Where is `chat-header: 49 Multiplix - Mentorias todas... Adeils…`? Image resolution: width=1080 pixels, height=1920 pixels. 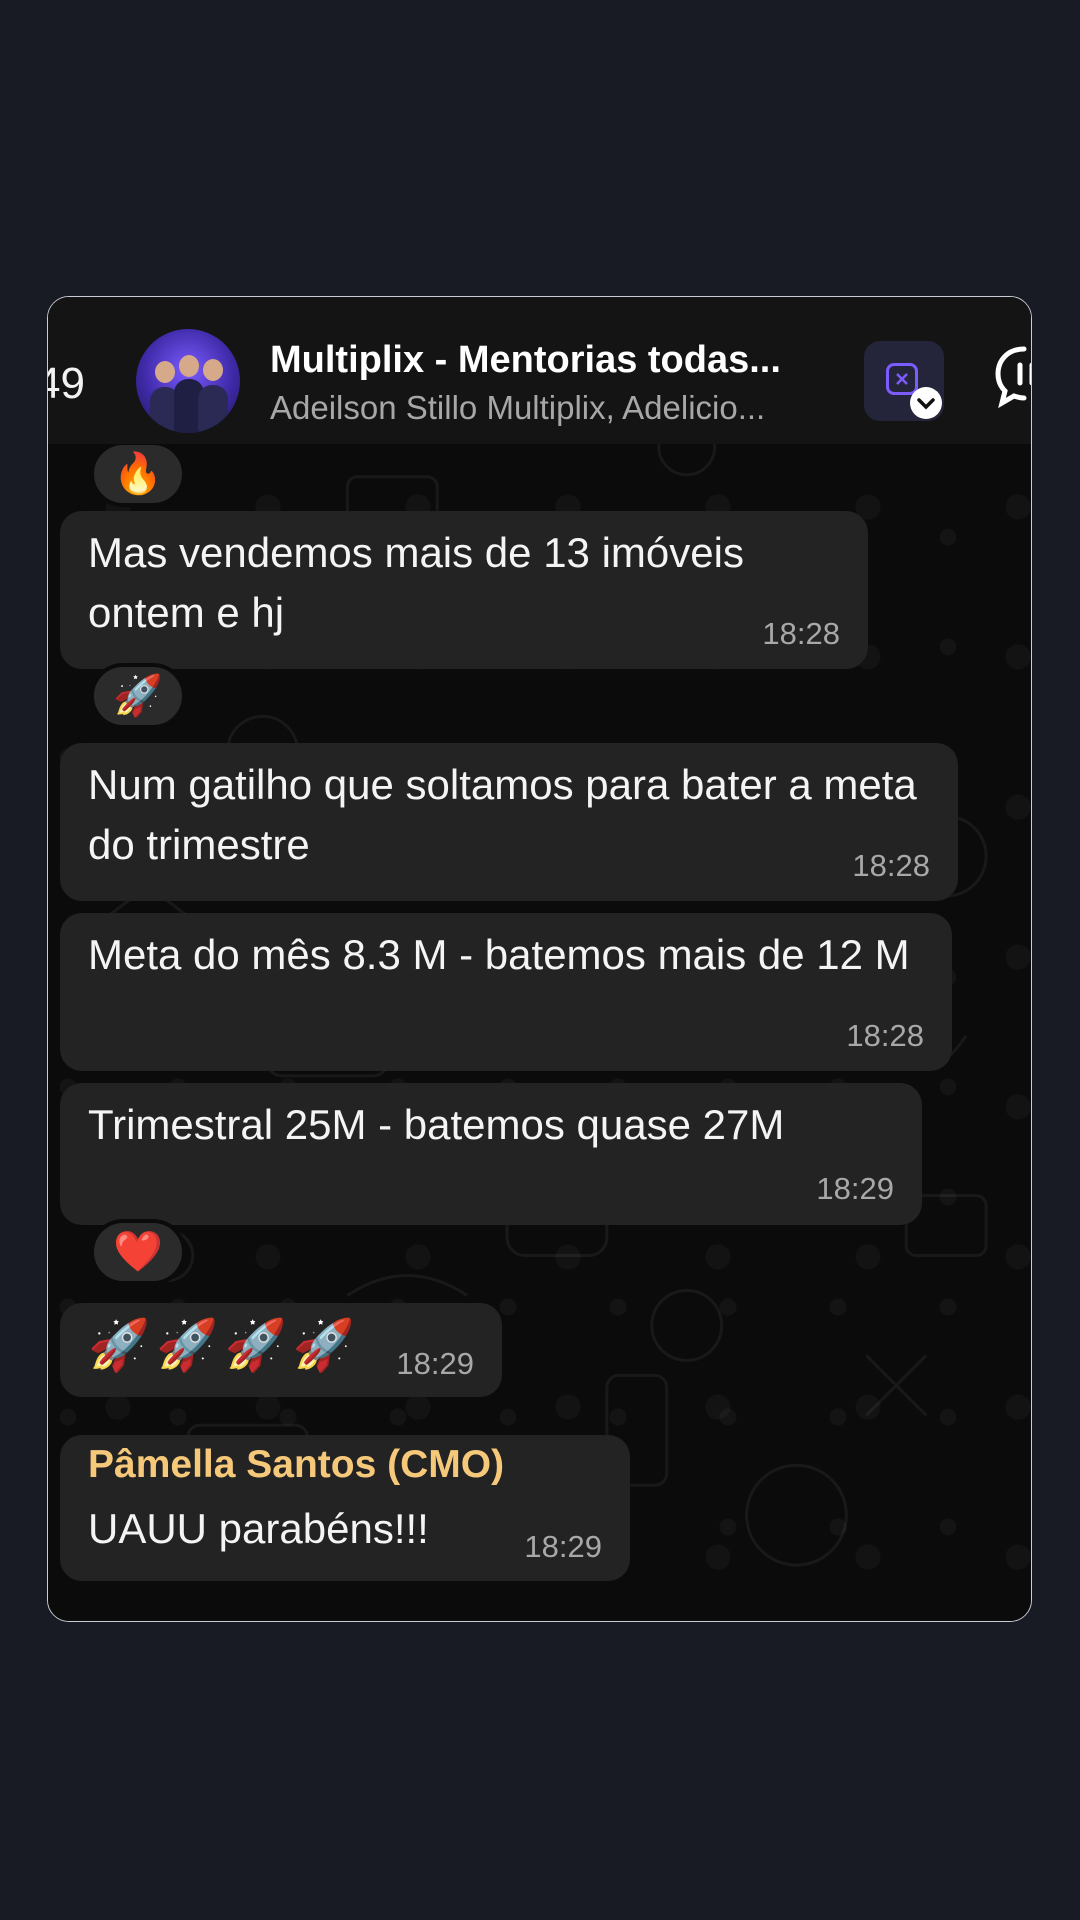 chat-header: 49 Multiplix - Mentorias todas... Adeils… is located at coordinates (539, 370).